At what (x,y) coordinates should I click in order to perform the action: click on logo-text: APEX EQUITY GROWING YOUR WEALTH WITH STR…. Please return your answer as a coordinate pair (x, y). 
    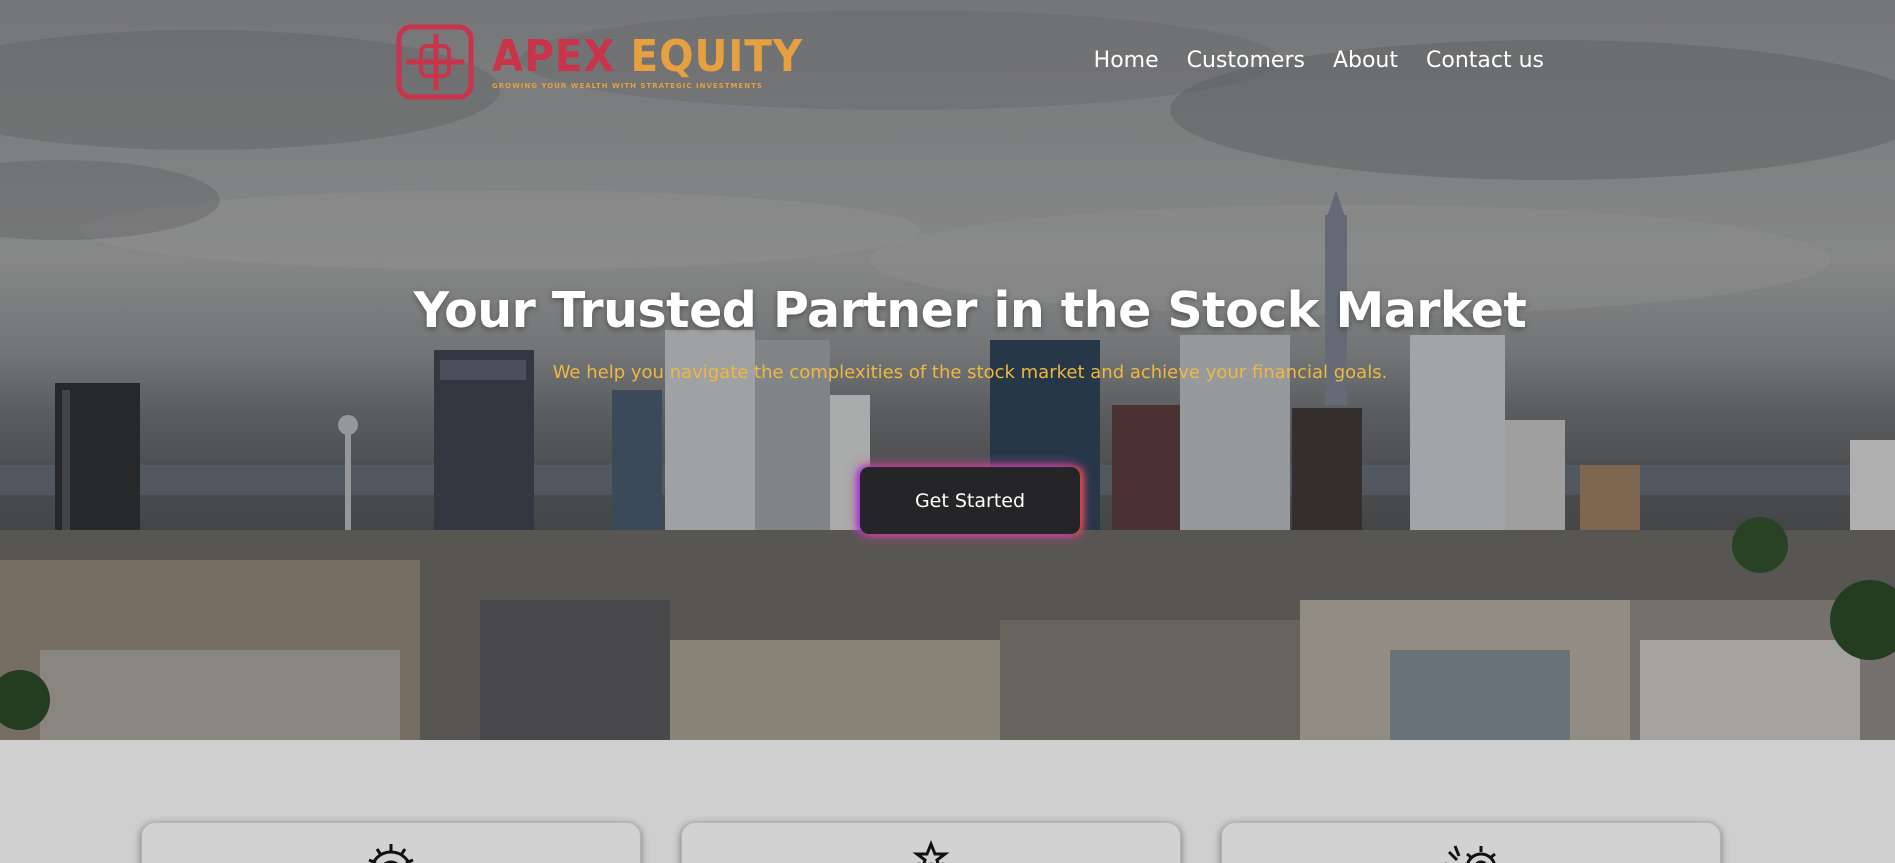
    Looking at the image, I should click on (661, 62).